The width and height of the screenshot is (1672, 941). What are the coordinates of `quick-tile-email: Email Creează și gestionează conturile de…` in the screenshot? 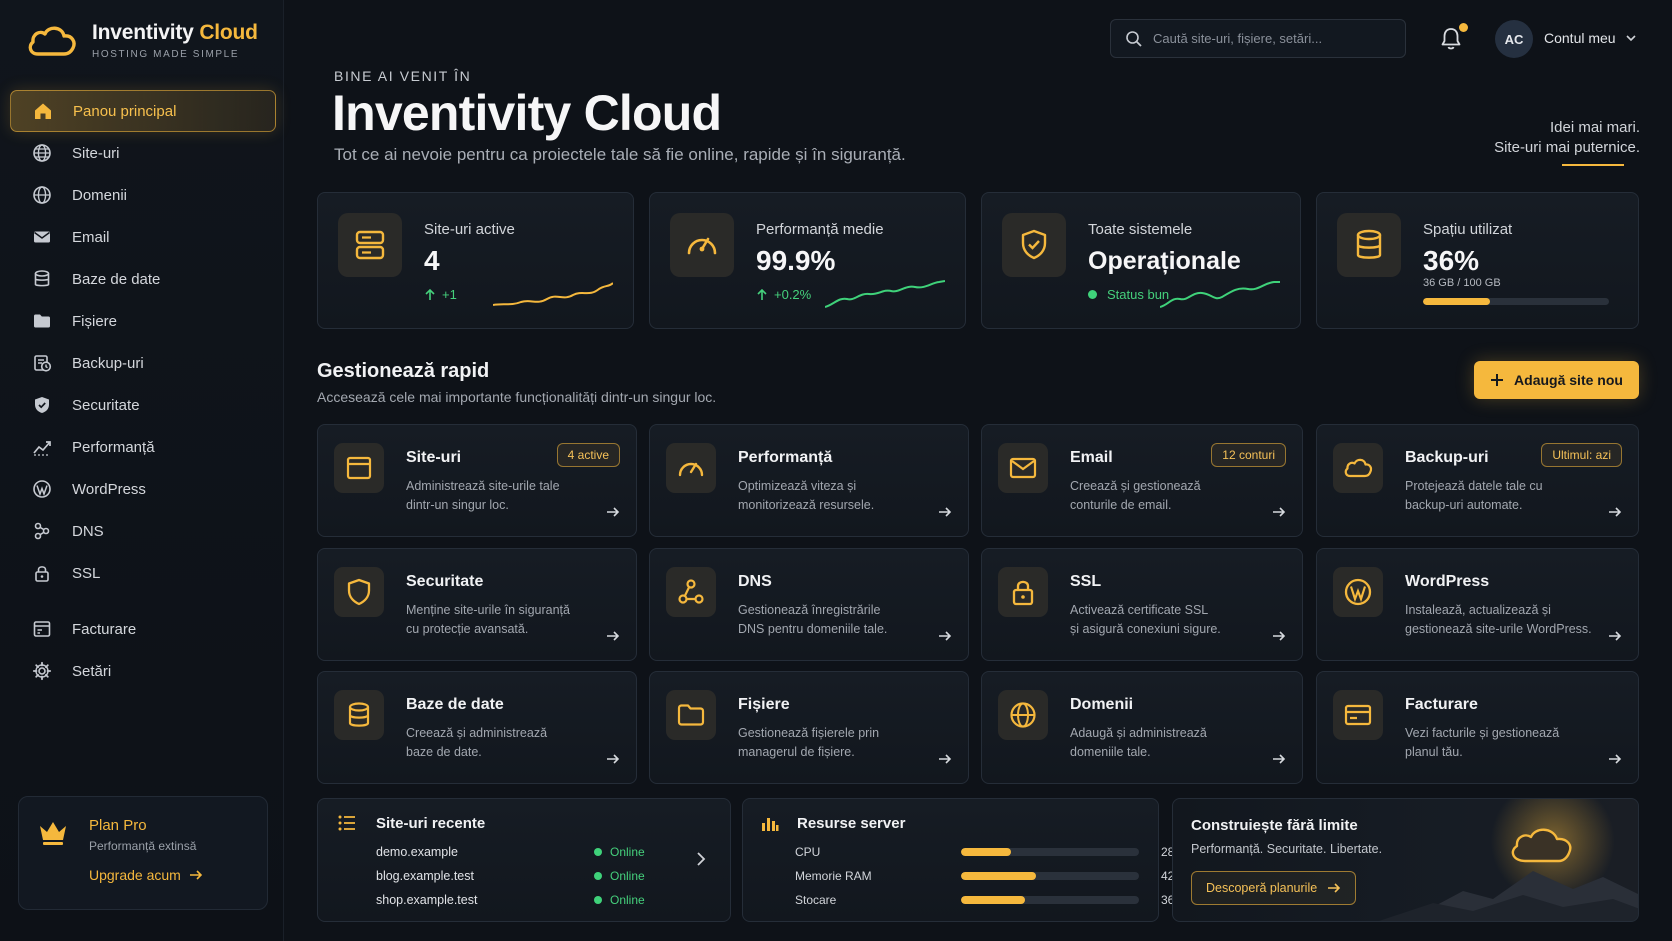 It's located at (1142, 480).